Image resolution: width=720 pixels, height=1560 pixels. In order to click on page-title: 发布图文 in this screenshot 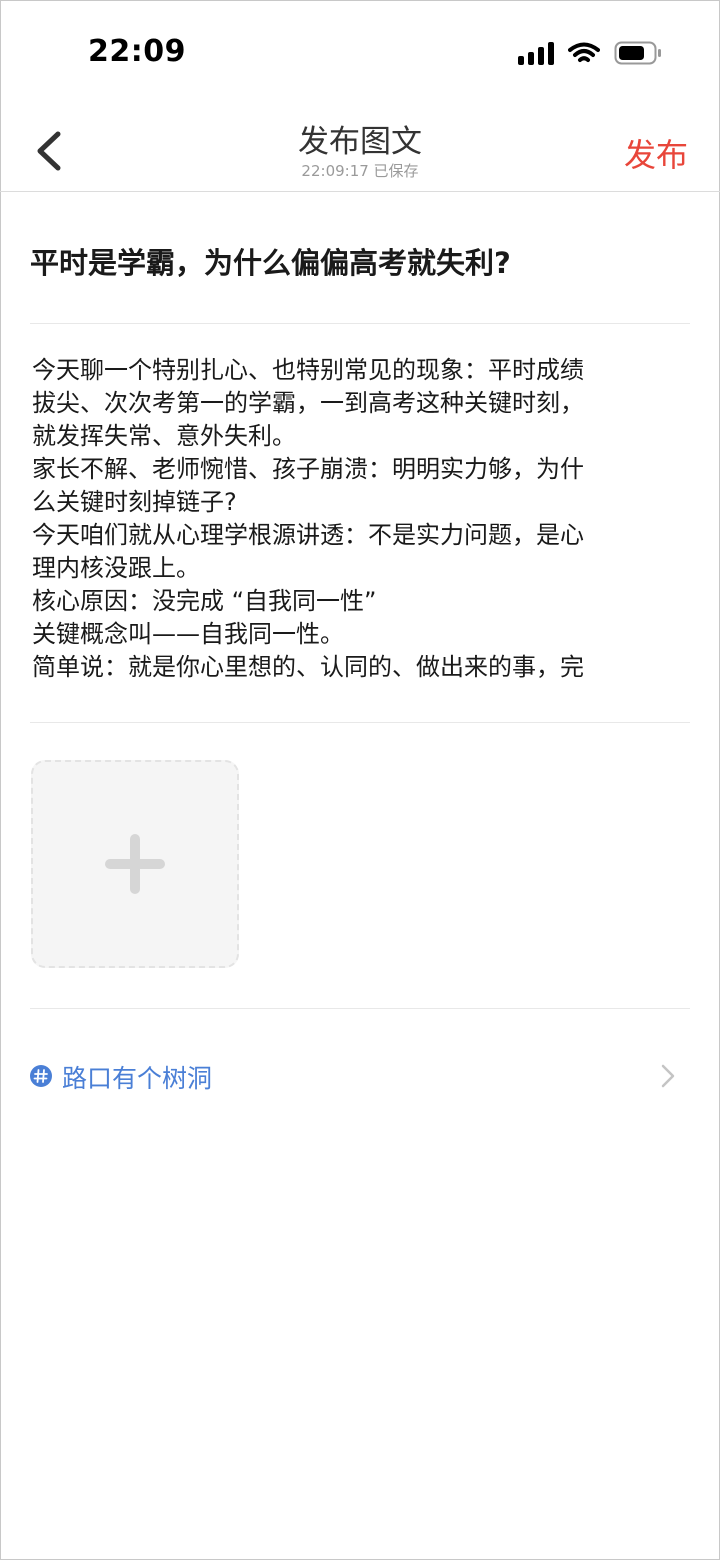, I will do `click(360, 142)`.